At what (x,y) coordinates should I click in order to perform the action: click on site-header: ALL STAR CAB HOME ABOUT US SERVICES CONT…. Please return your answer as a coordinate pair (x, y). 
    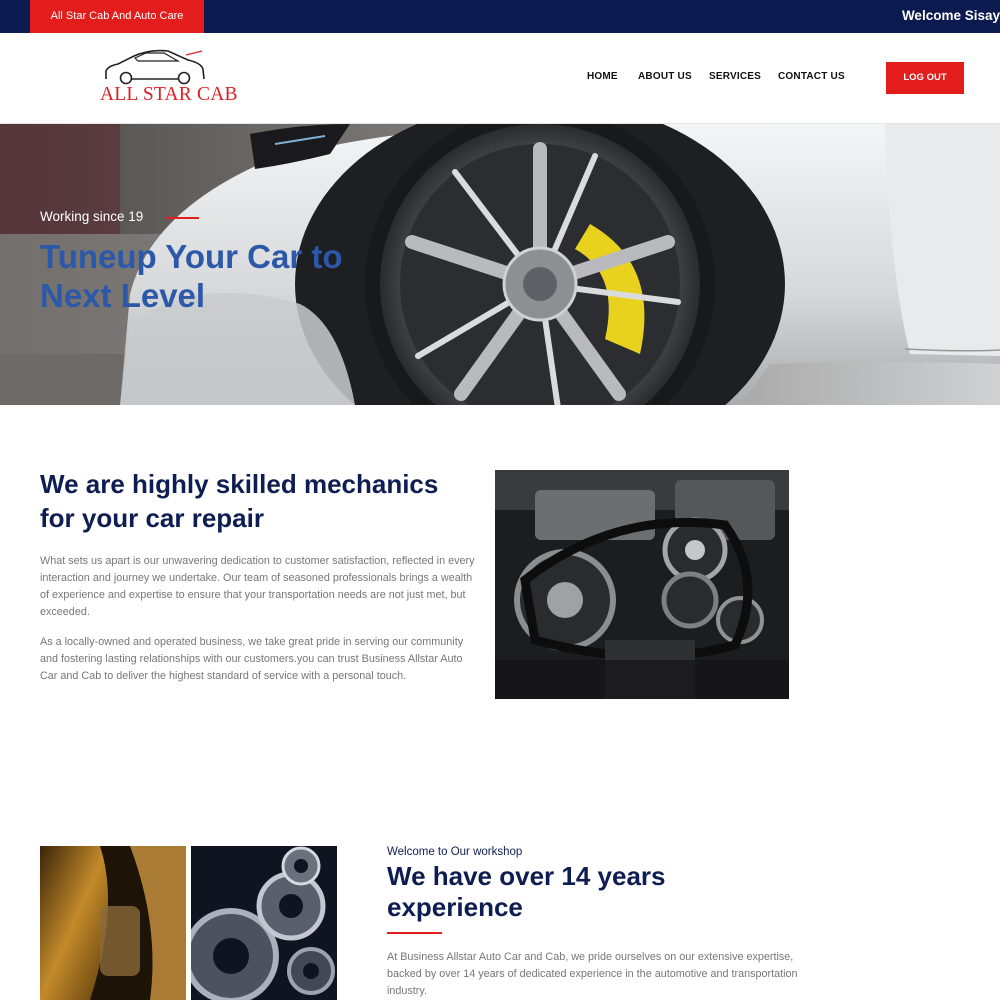
    Looking at the image, I should click on (500, 78).